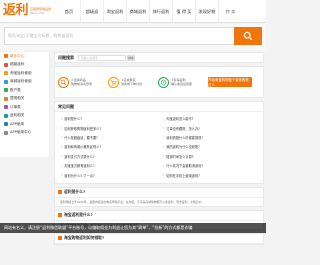 Image resolution: width=320 pixels, height=265 pixels. I want to click on sidebar-item-label: APP使用中心, so click(21, 132).